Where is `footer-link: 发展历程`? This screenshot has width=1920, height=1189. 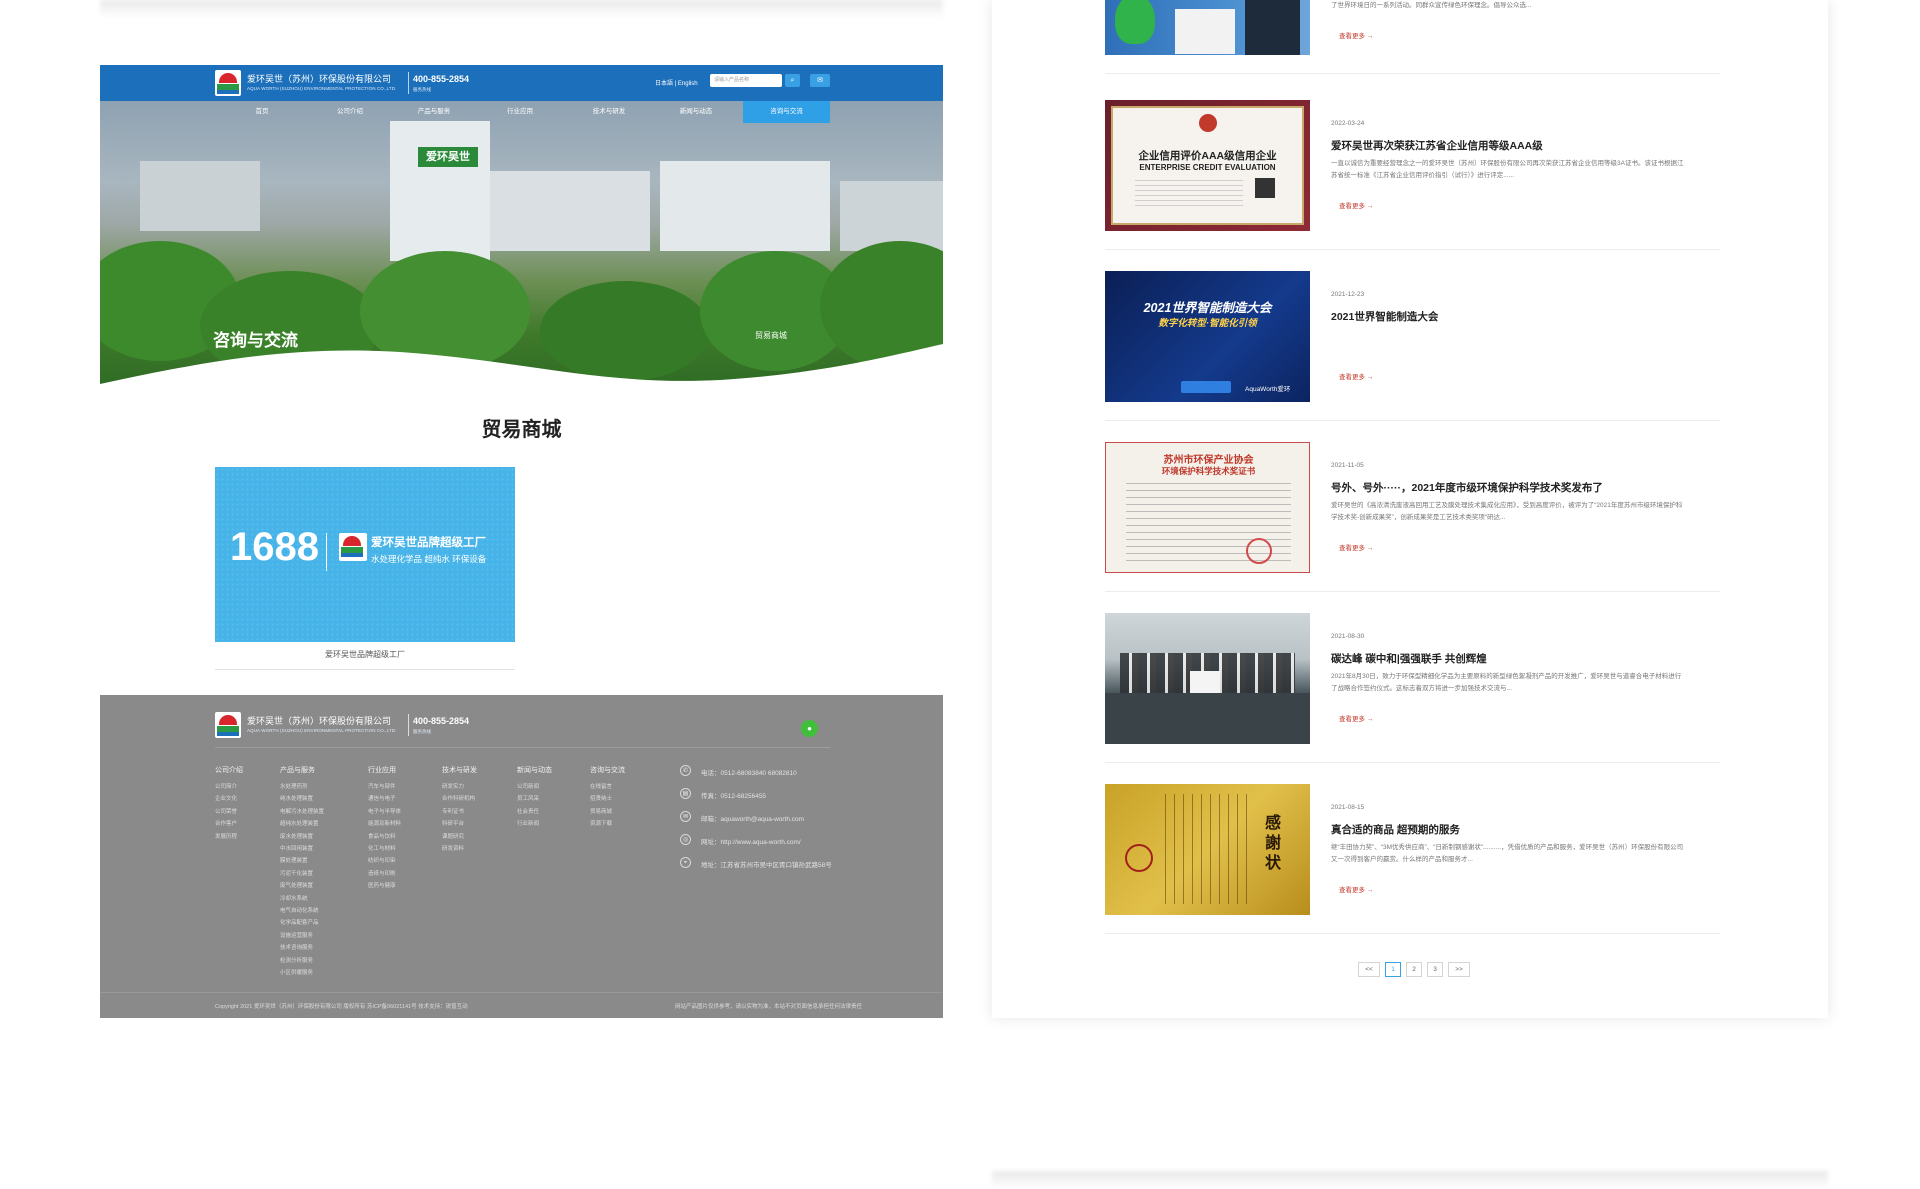
footer-link: 发展历程 is located at coordinates (229, 837).